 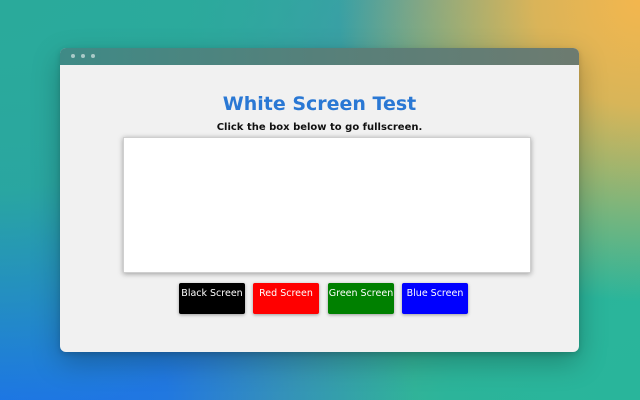 What do you see at coordinates (212, 298) in the screenshot?
I see `black-screen-button: Black Screen` at bounding box center [212, 298].